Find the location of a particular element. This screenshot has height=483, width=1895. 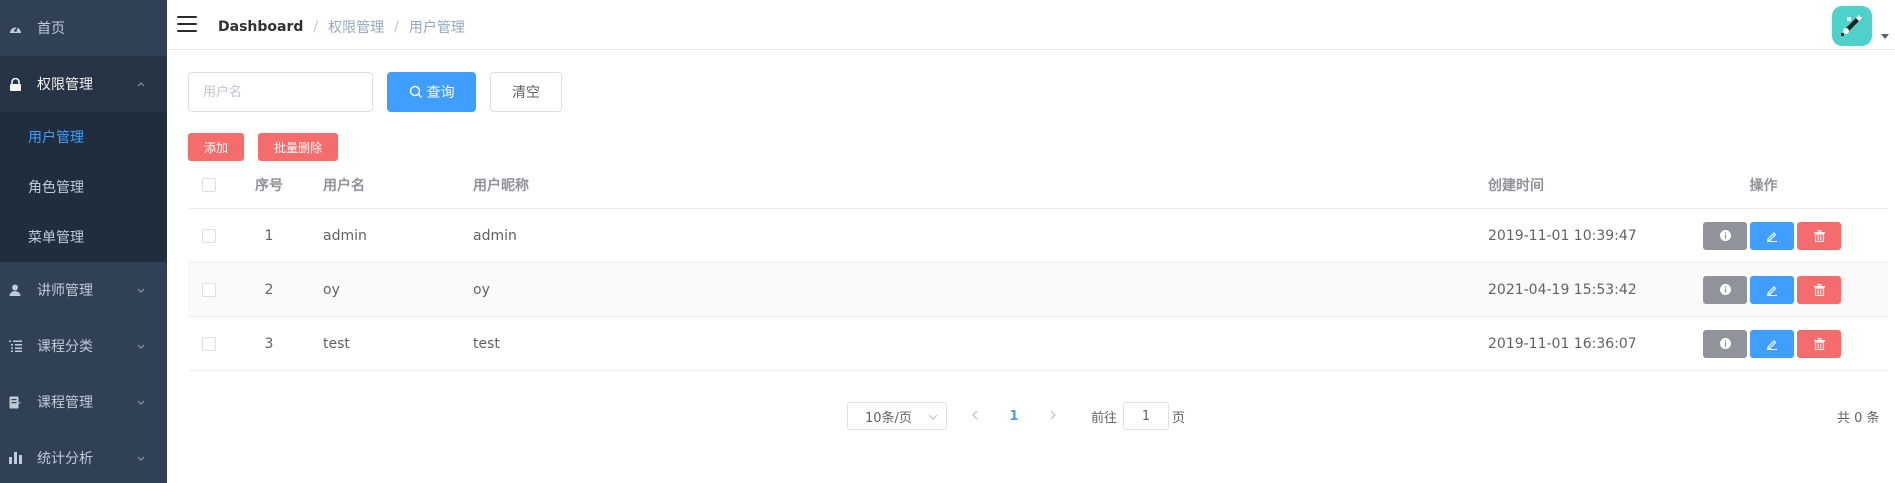

table-row: 1 admin admin 2019-11-01 10:39:47 is located at coordinates (1038, 236).